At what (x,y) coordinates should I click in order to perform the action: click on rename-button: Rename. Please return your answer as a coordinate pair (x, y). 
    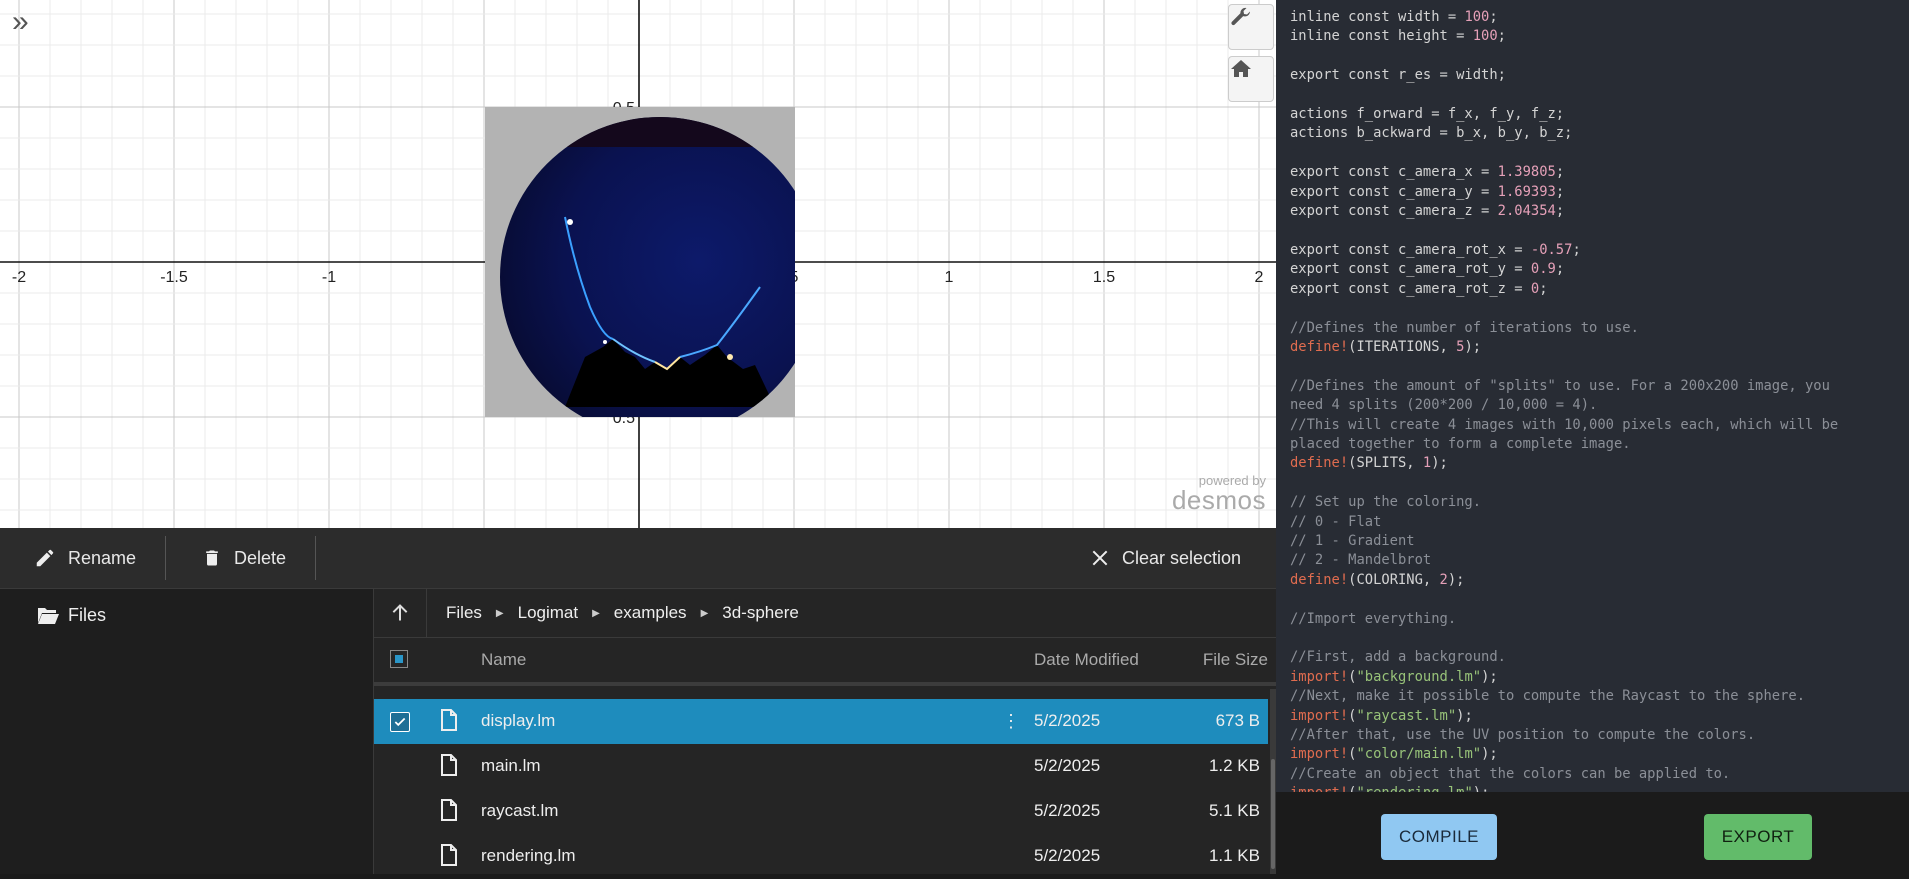
    Looking at the image, I should click on (85, 558).